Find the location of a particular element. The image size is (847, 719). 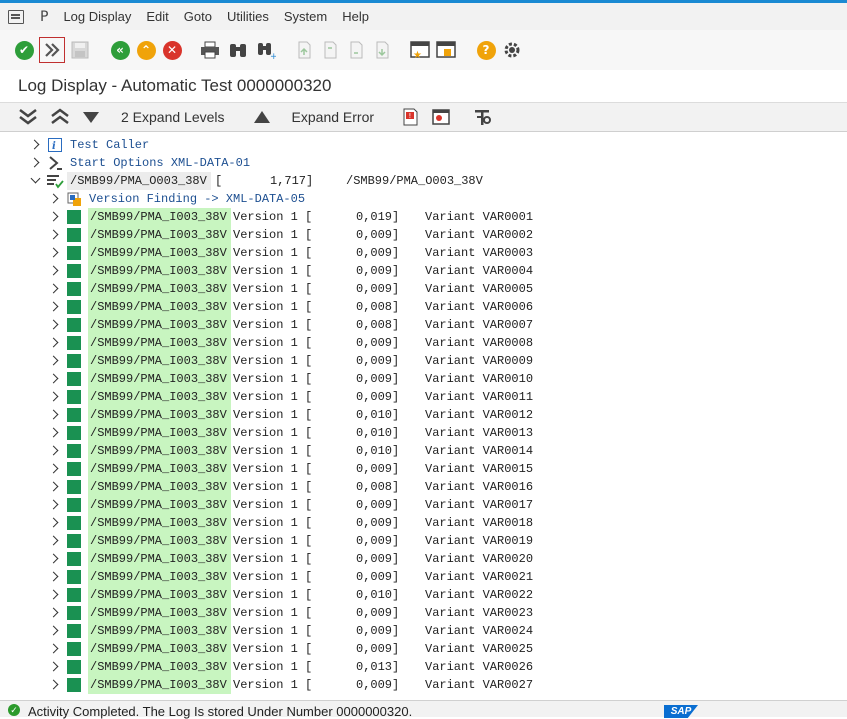

create-session-button: ★ is located at coordinates (420, 50).